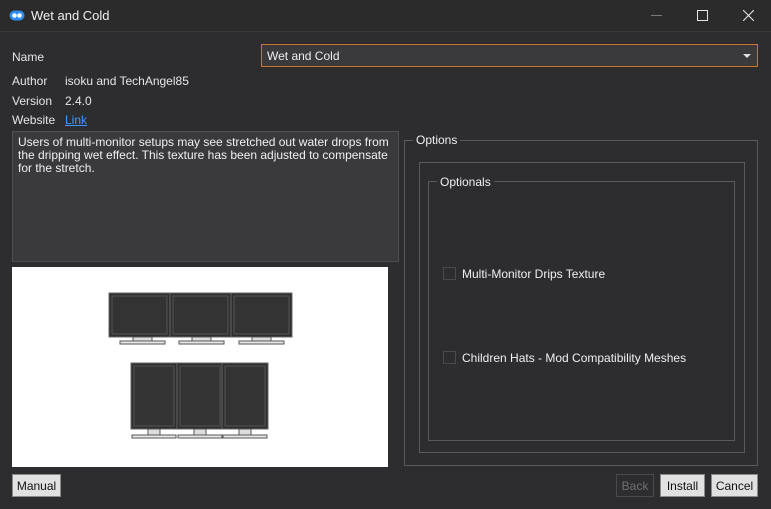  I want to click on author-value: isoku and TechAngel85, so click(127, 81).